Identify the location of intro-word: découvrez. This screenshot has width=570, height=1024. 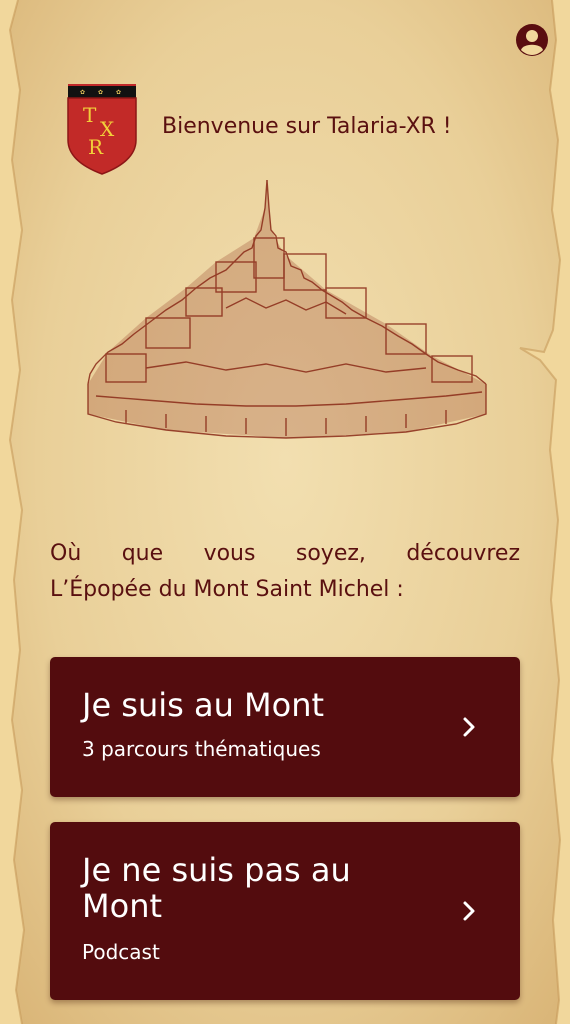
(463, 553).